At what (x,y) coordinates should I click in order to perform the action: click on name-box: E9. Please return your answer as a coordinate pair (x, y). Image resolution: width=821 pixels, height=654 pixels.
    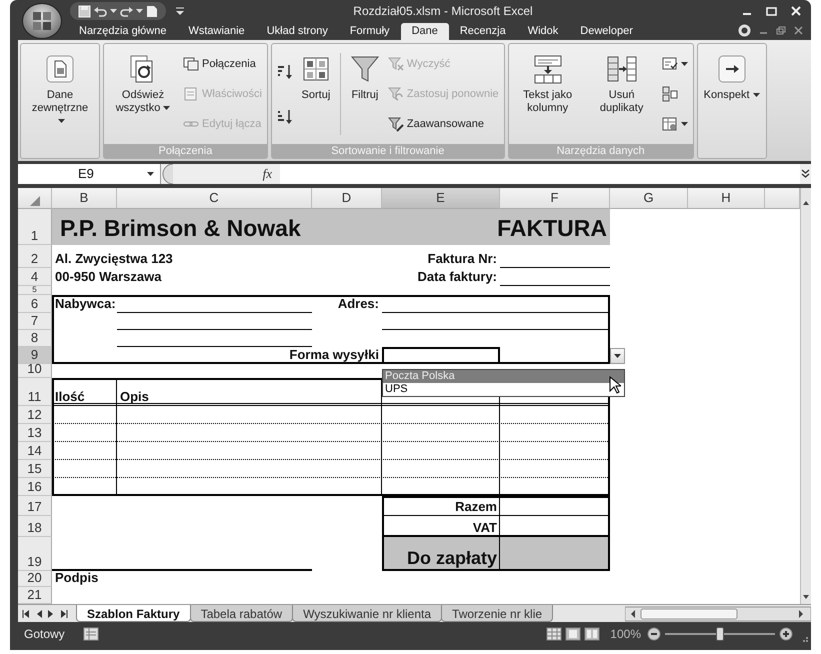
    Looking at the image, I should click on (89, 174).